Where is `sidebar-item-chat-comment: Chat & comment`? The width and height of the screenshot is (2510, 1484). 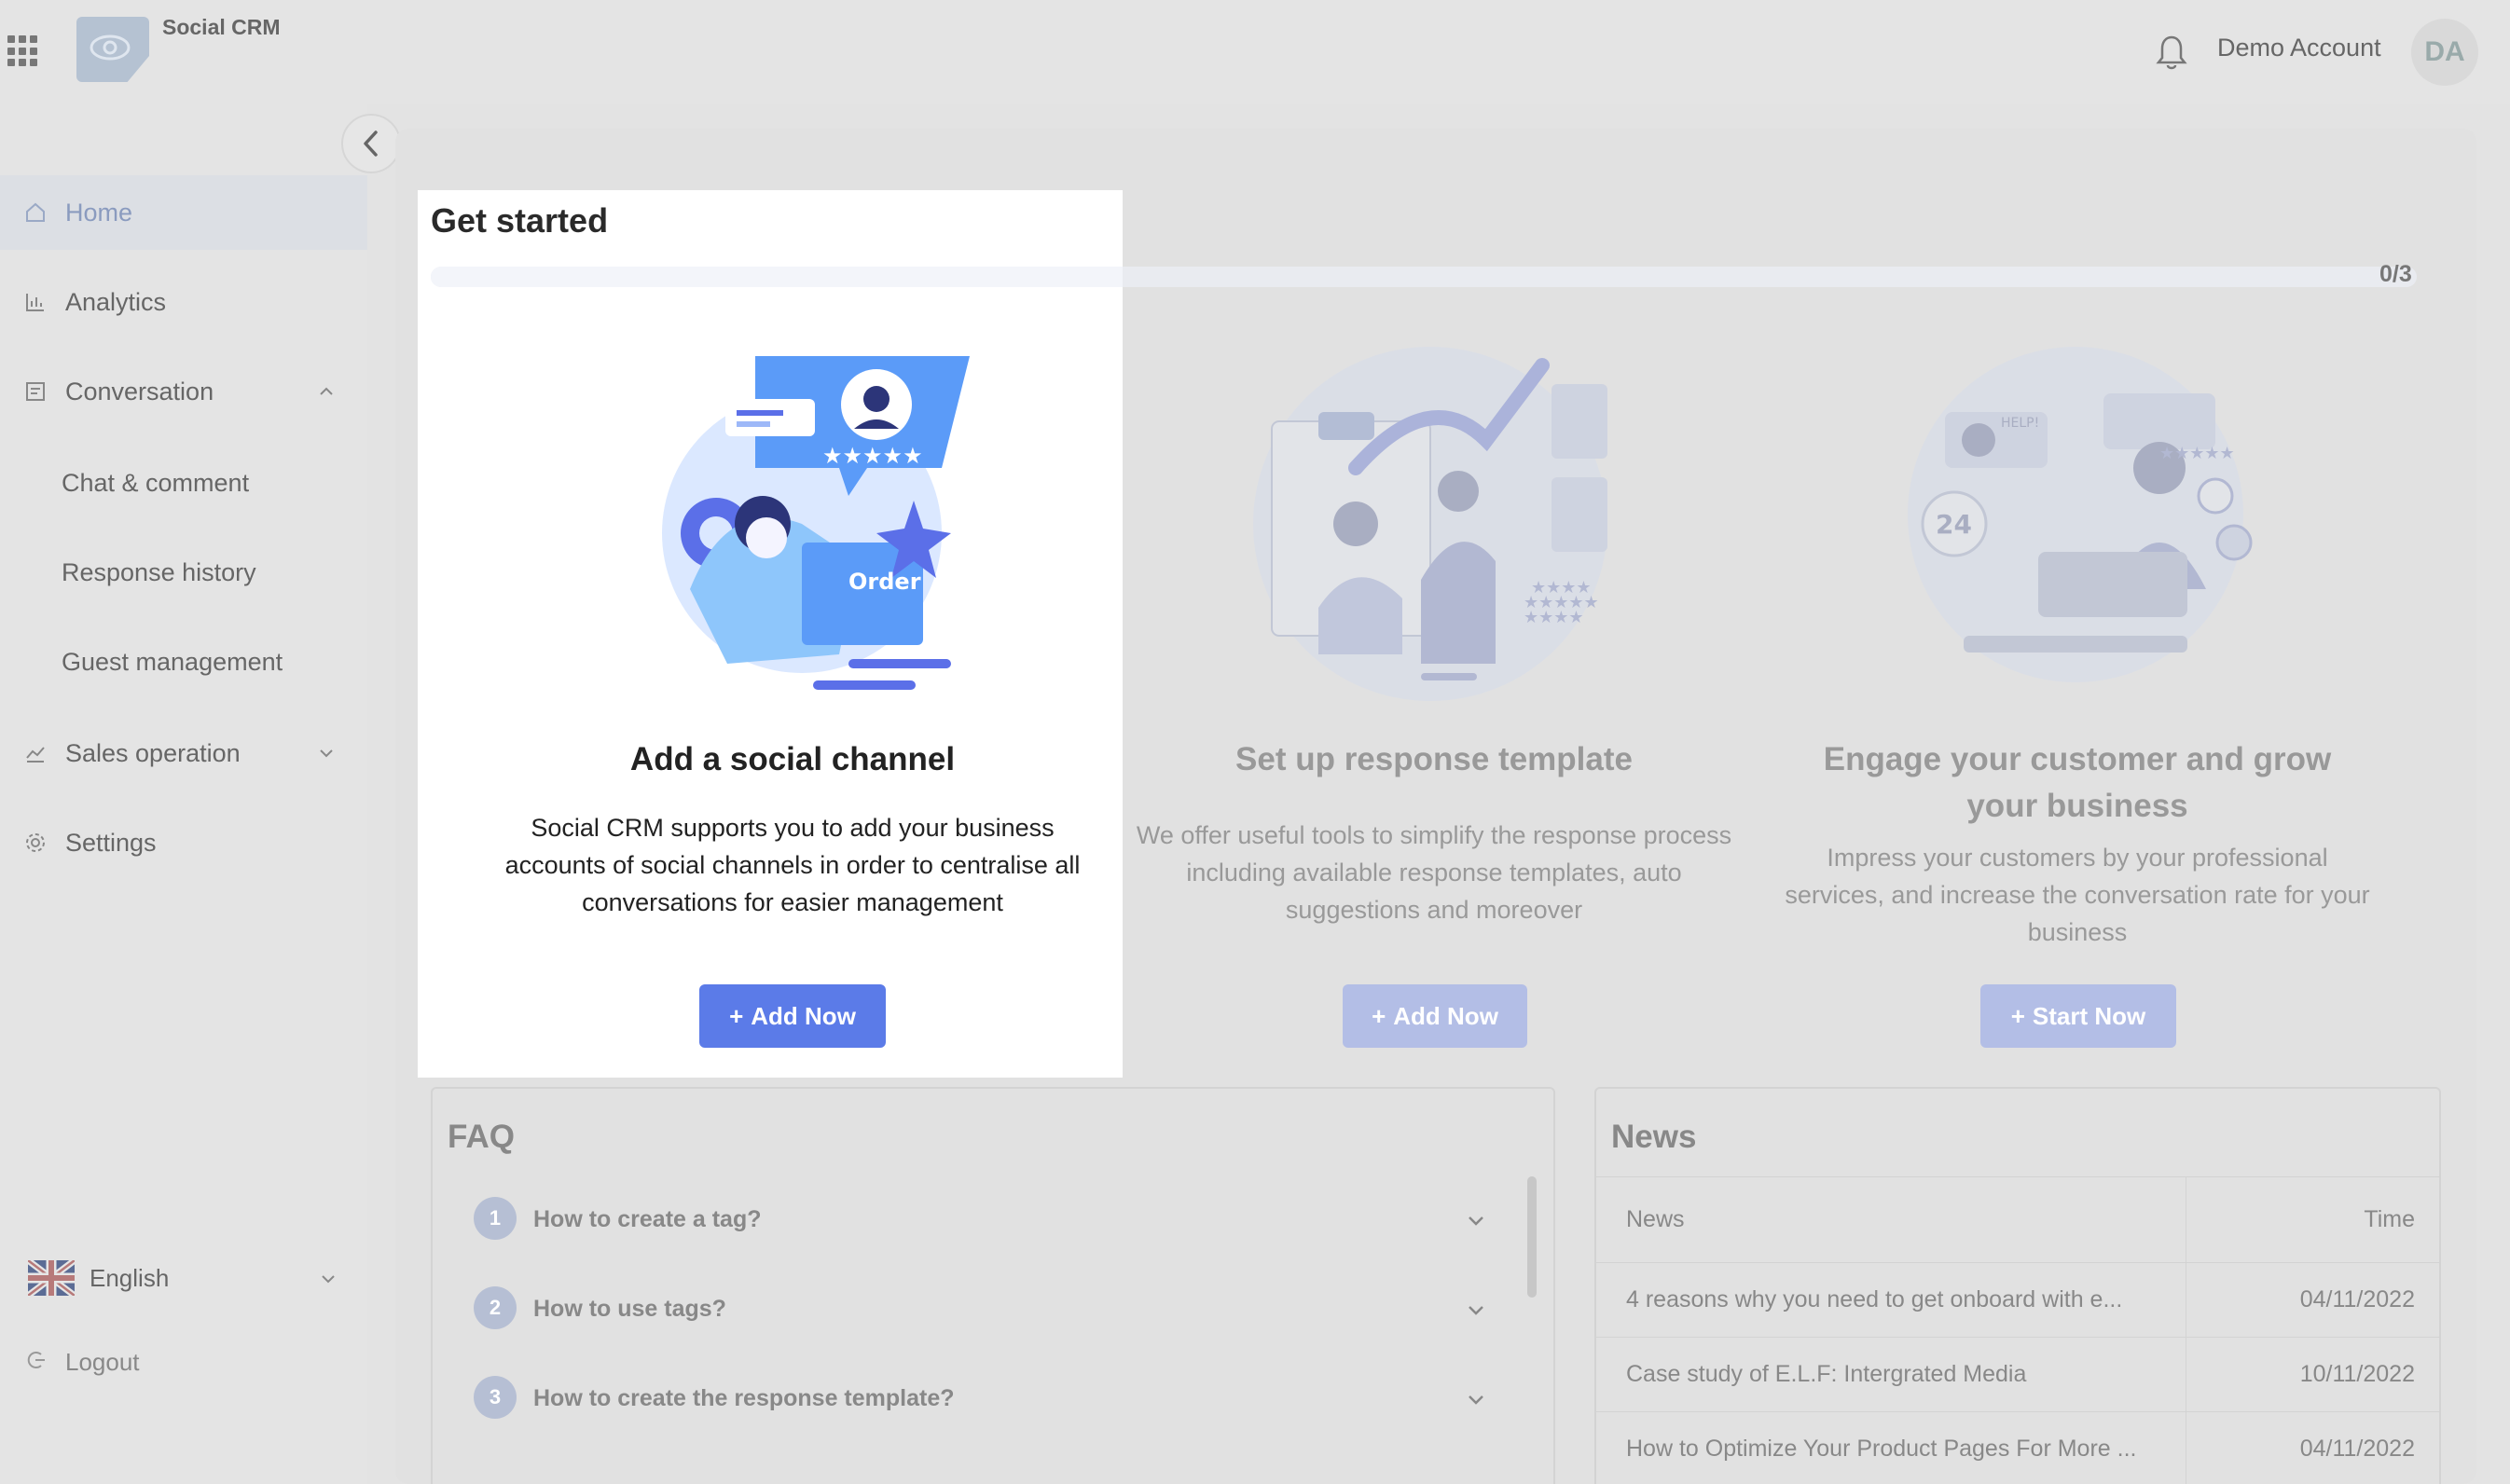 sidebar-item-chat-comment: Chat & comment is located at coordinates (184, 483).